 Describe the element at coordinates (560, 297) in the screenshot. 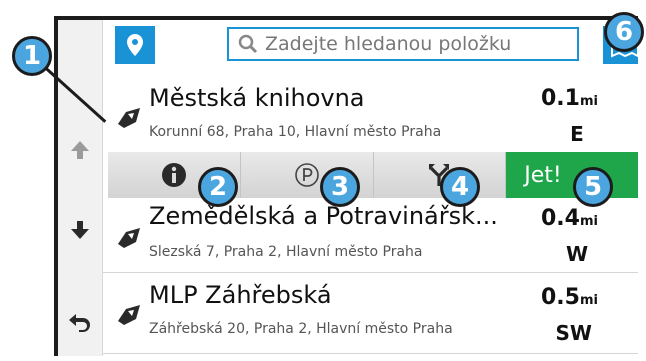

I see `distance-value: 0.5` at that location.